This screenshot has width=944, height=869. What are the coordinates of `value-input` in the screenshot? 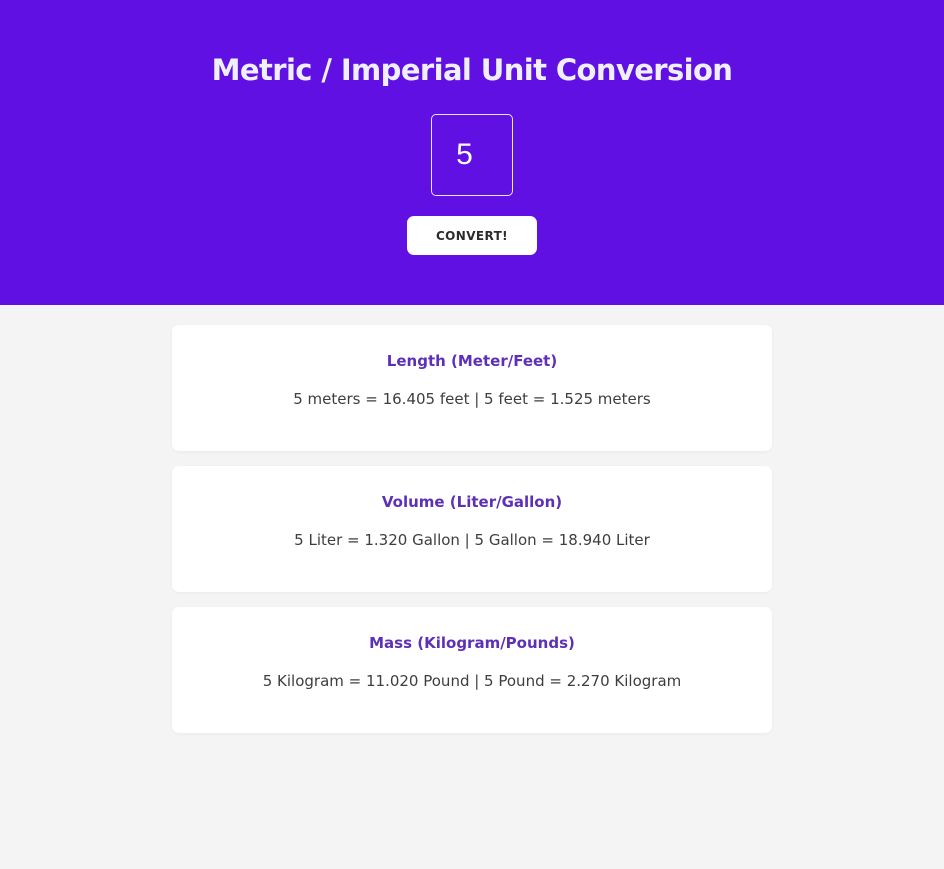 It's located at (472, 155).